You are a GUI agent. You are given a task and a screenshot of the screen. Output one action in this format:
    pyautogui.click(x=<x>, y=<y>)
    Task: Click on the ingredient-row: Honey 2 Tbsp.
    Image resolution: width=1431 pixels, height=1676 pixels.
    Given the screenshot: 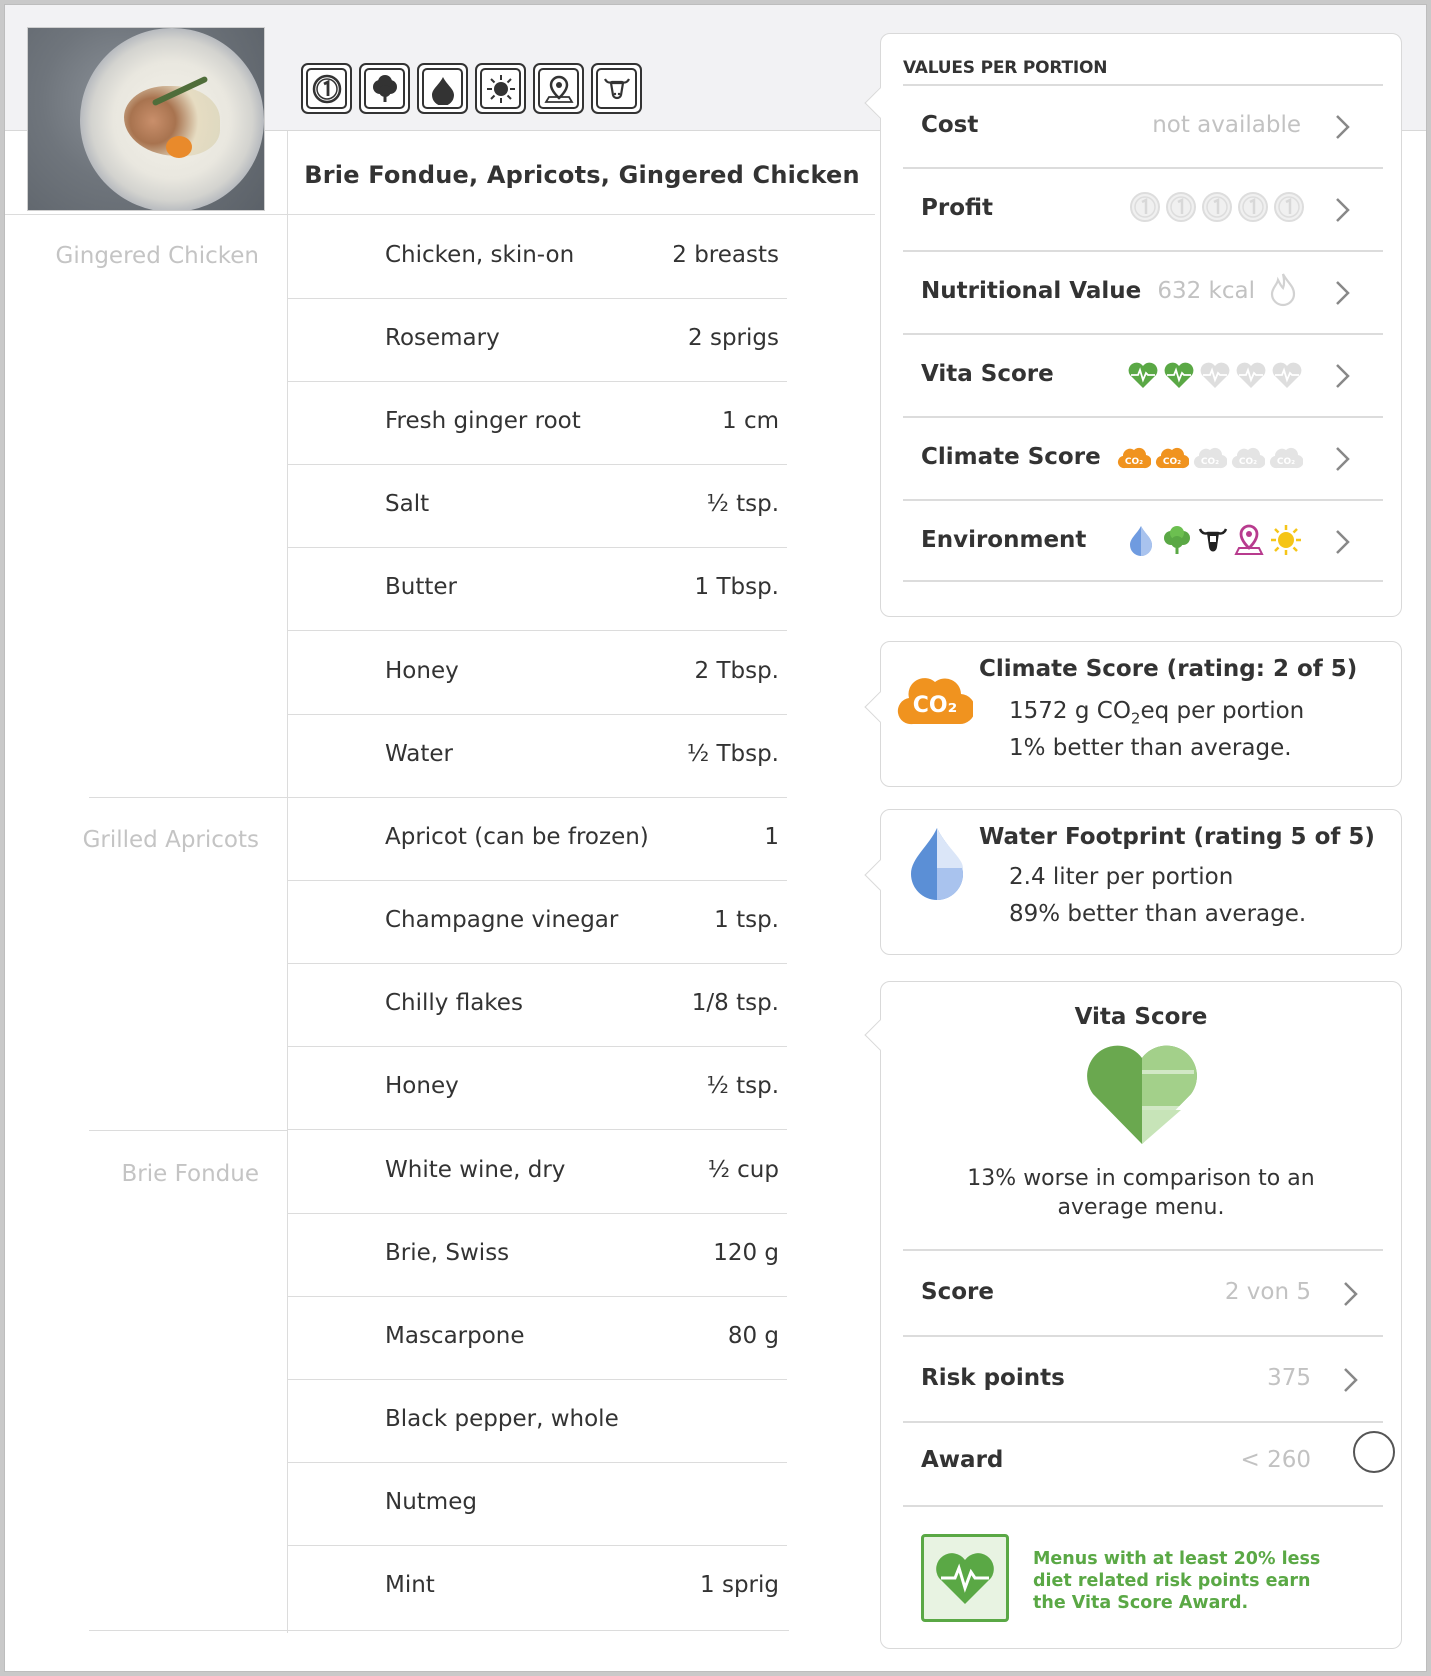 What is the action you would take?
    pyautogui.click(x=537, y=673)
    